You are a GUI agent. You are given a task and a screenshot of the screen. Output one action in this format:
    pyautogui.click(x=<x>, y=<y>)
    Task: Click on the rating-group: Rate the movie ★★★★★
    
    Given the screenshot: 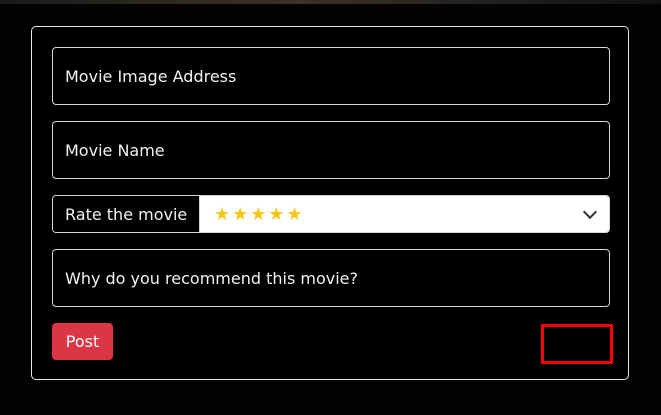 What is the action you would take?
    pyautogui.click(x=331, y=214)
    